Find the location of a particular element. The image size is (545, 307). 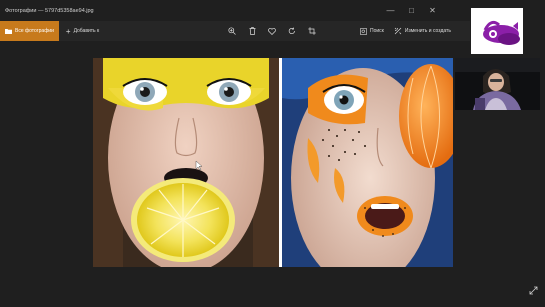

edit-icon is located at coordinates (398, 31).